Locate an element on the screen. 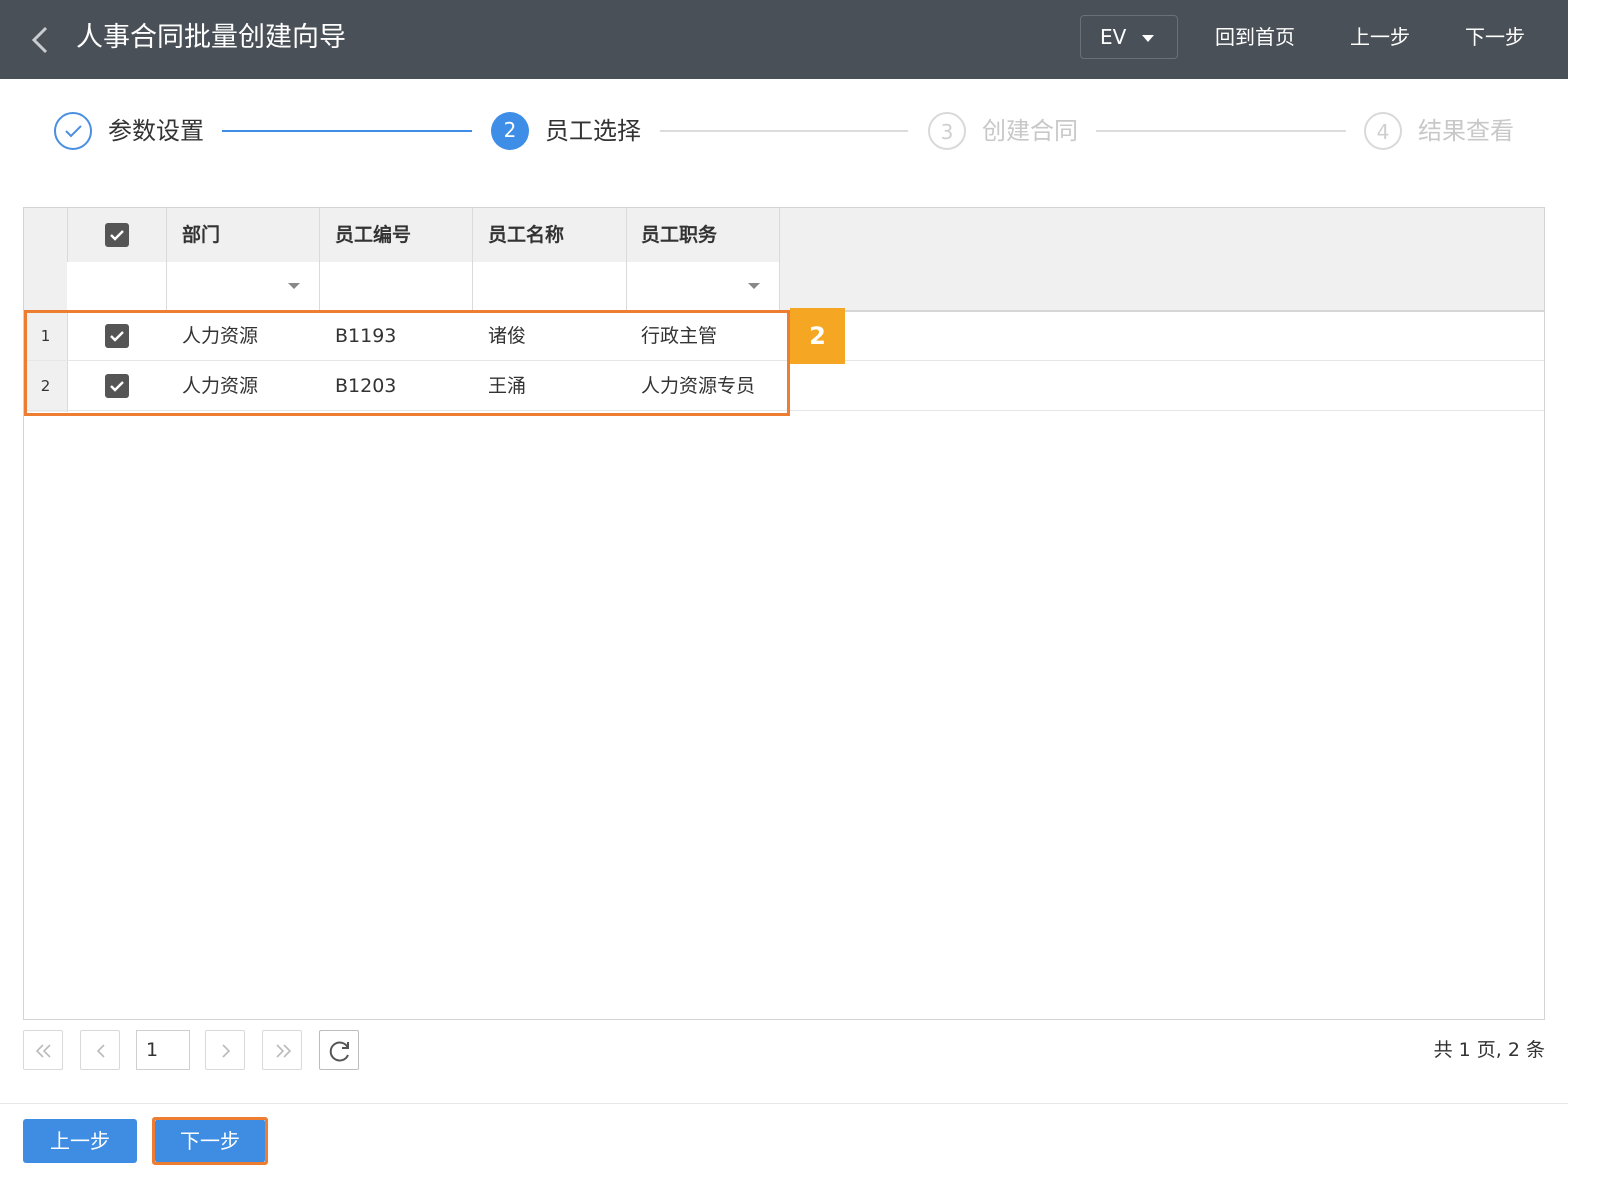  double-chevron-left-icon is located at coordinates (43, 1051).